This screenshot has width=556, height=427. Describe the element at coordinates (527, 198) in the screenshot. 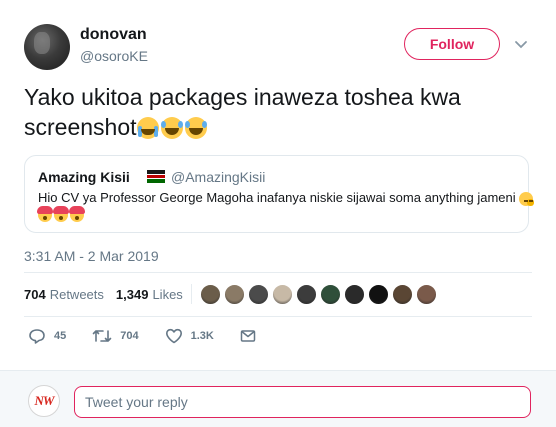

I see `face-with-hand-over-mouth-icon` at that location.